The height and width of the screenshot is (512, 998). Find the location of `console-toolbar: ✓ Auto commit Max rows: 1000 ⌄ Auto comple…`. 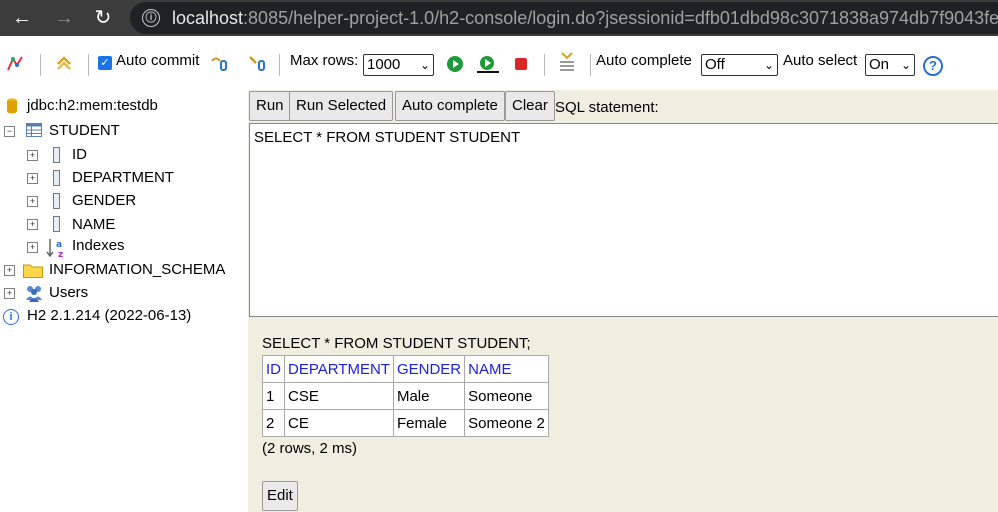

console-toolbar: ✓ Auto commit Max rows: 1000 ⌄ Auto comple… is located at coordinates (499, 63).